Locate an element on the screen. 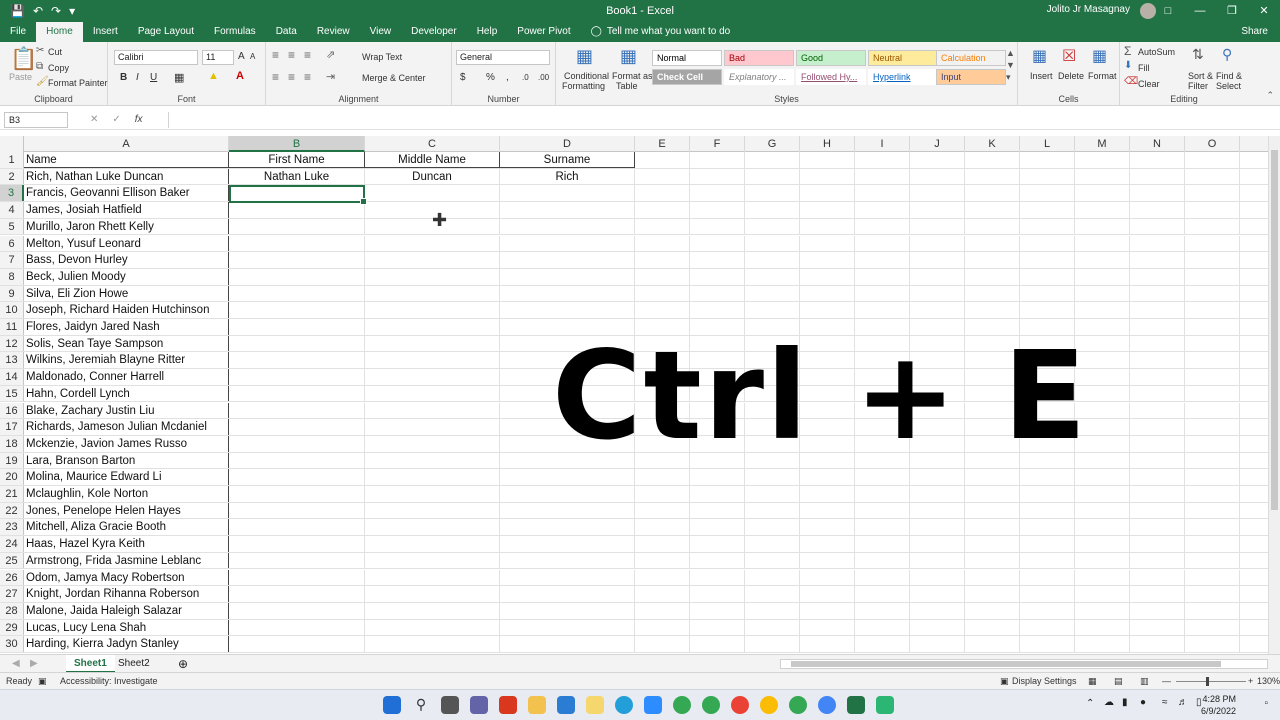 The image size is (1280, 720). cell-d1: Surname is located at coordinates (567, 160).